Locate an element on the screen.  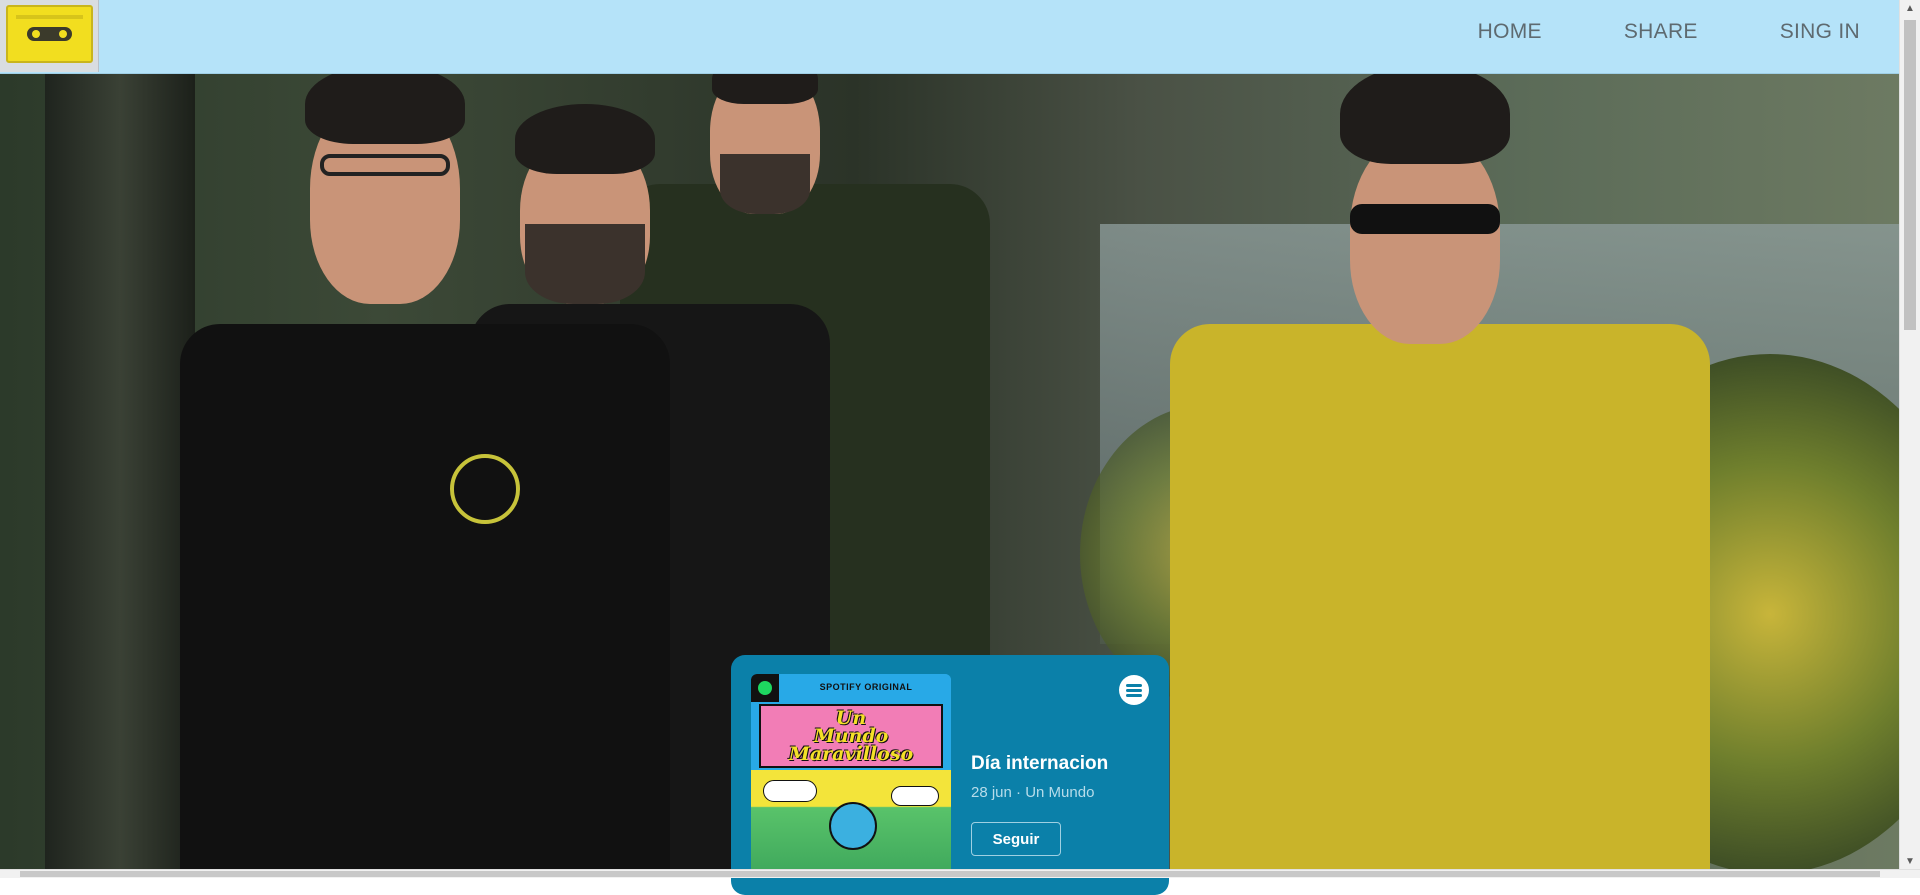
podcast-cover-art: SPOTIFY ORIGINAL Un Mundo Maravilloso is located at coordinates (851, 774).